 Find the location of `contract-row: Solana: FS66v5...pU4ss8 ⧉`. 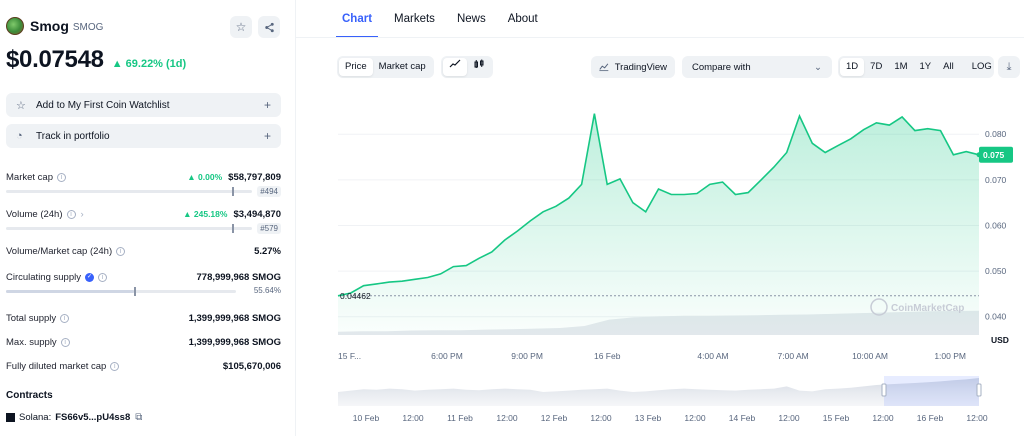

contract-row: Solana: FS66v5...pU4ss8 ⧉ is located at coordinates (74, 417).